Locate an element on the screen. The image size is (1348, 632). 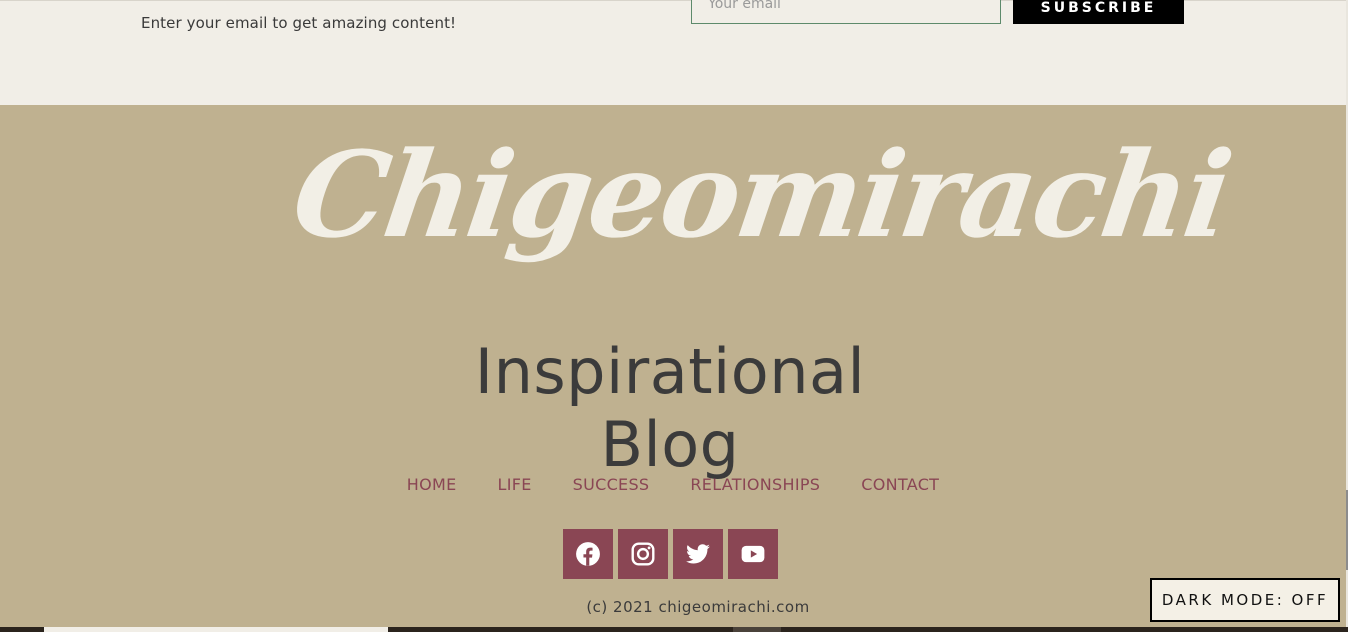
bottom-strip-light is located at coordinates (216, 629).